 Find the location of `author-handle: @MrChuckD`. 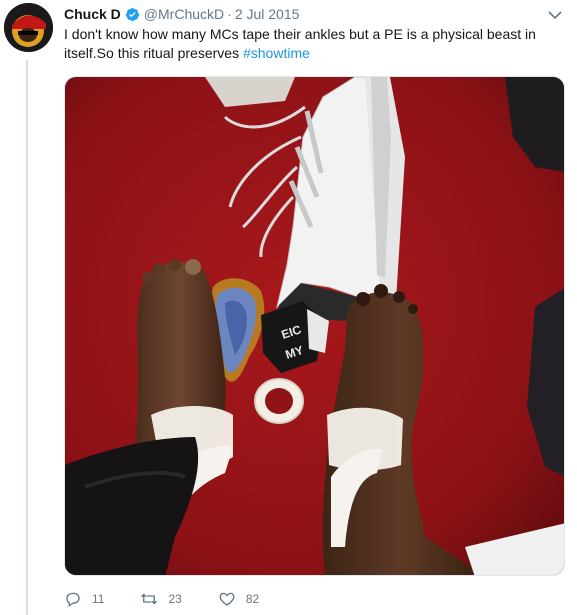

author-handle: @MrChuckD is located at coordinates (184, 14).